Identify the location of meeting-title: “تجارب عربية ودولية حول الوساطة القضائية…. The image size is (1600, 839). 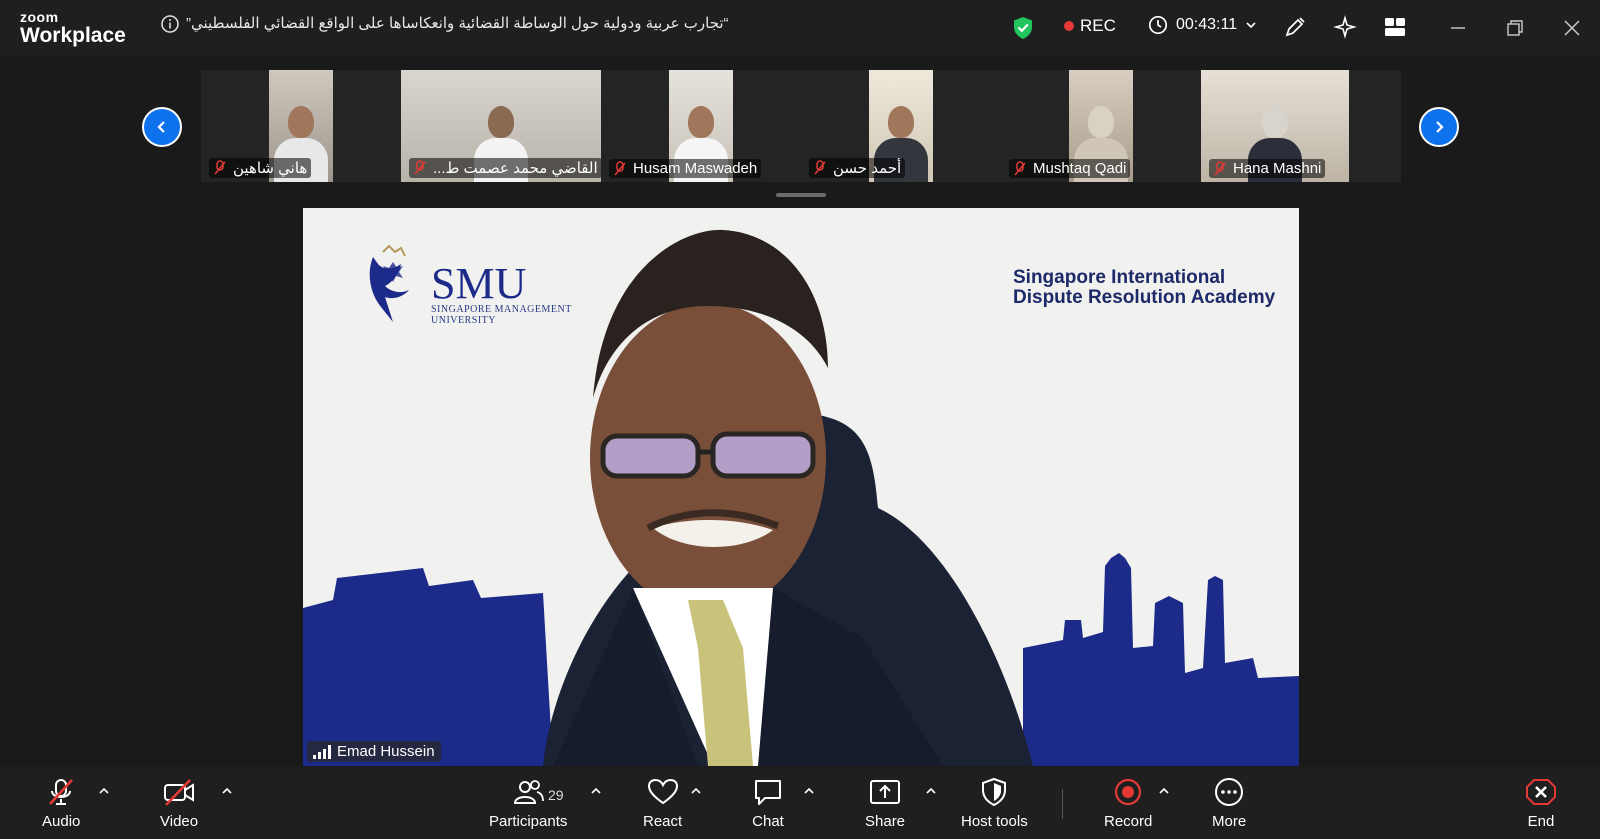
(457, 23).